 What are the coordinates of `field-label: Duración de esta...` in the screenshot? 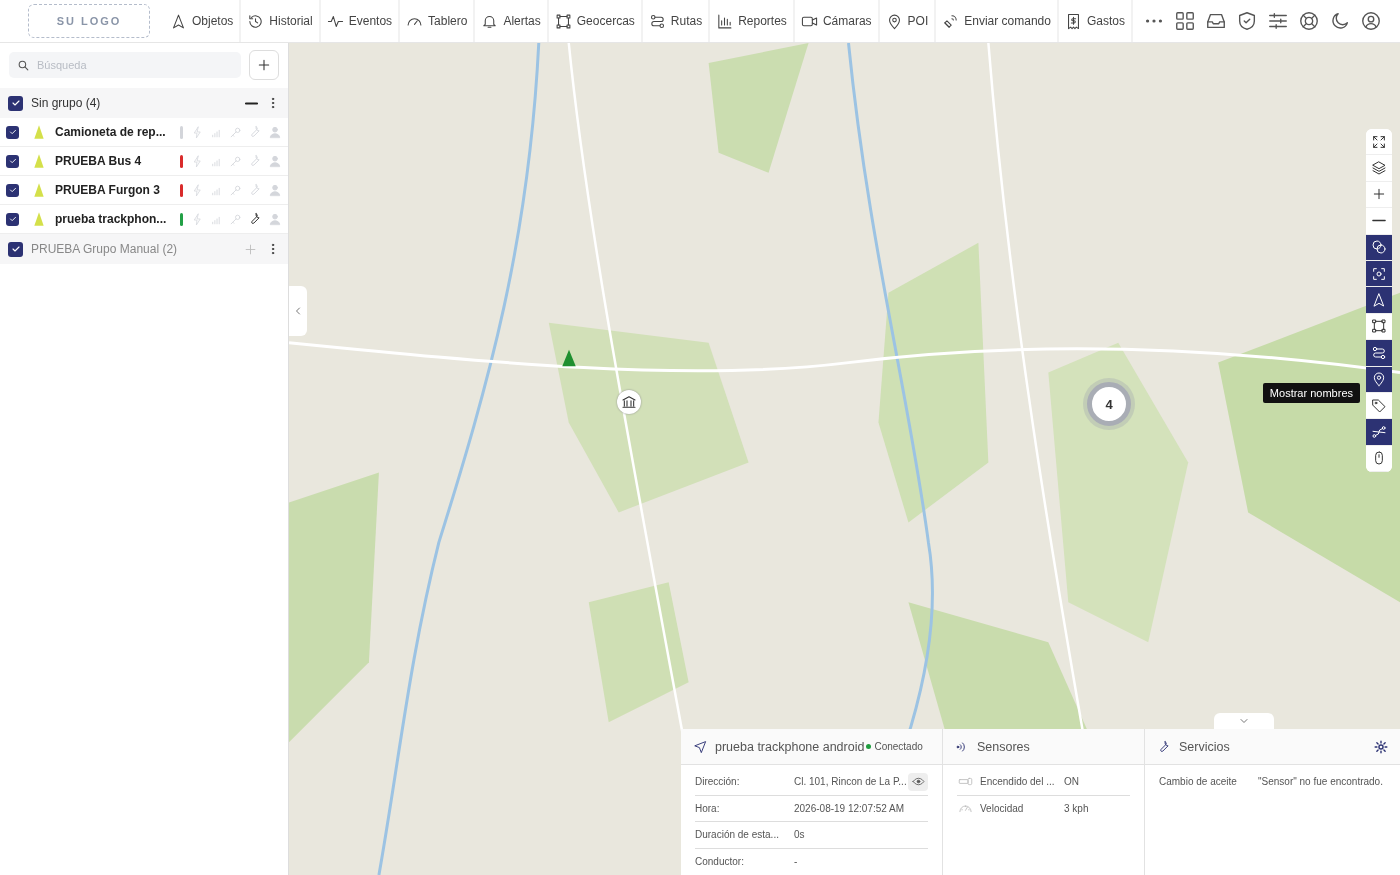 It's located at (737, 835).